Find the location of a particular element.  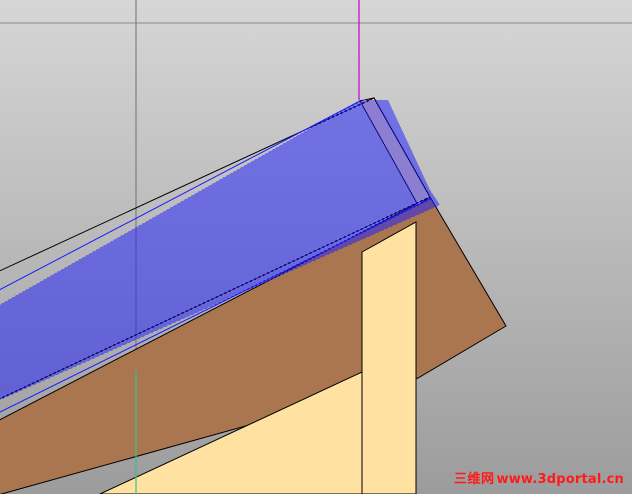

wall-pillar is located at coordinates (389, 357).